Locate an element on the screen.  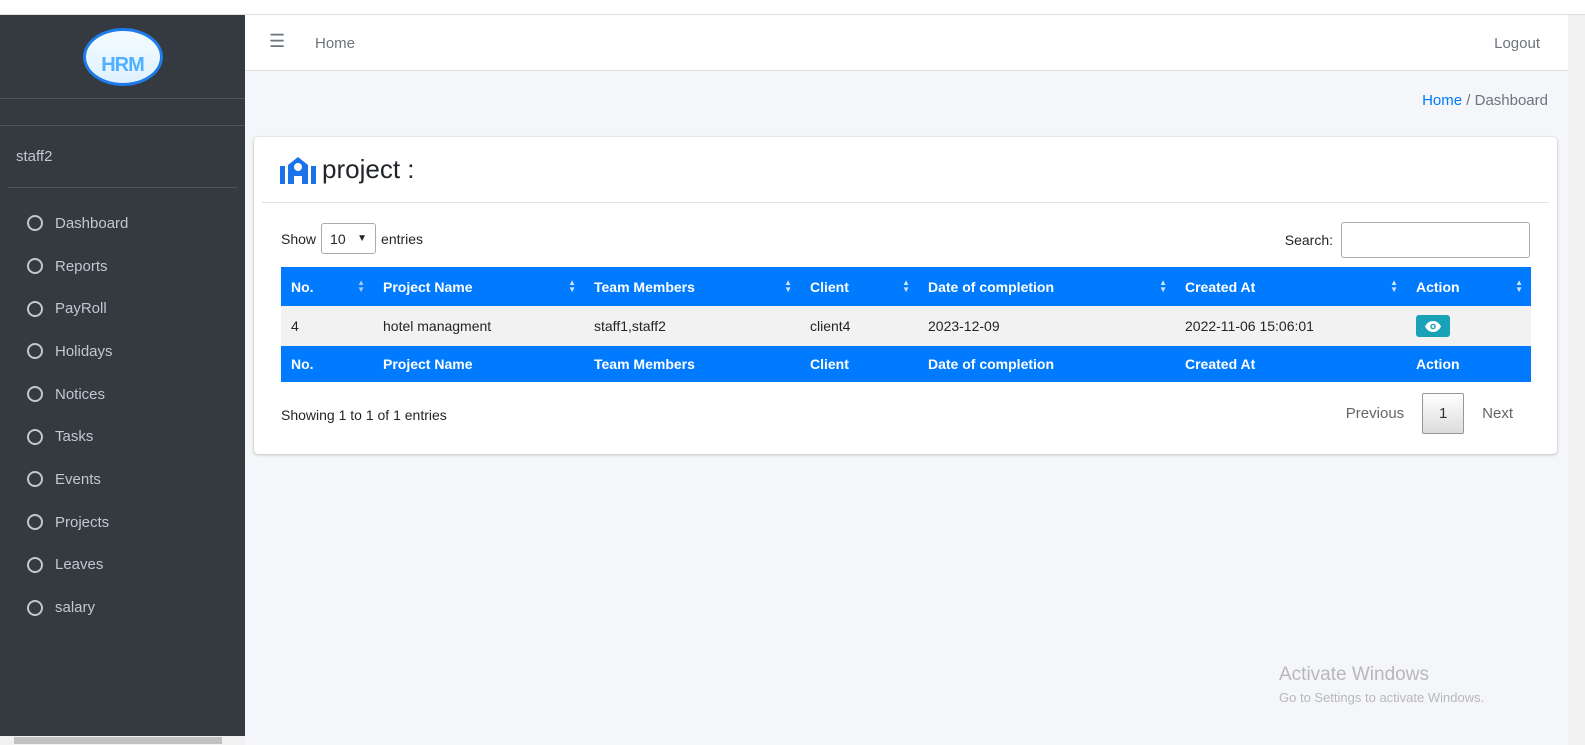
view-button is located at coordinates (1433, 326).